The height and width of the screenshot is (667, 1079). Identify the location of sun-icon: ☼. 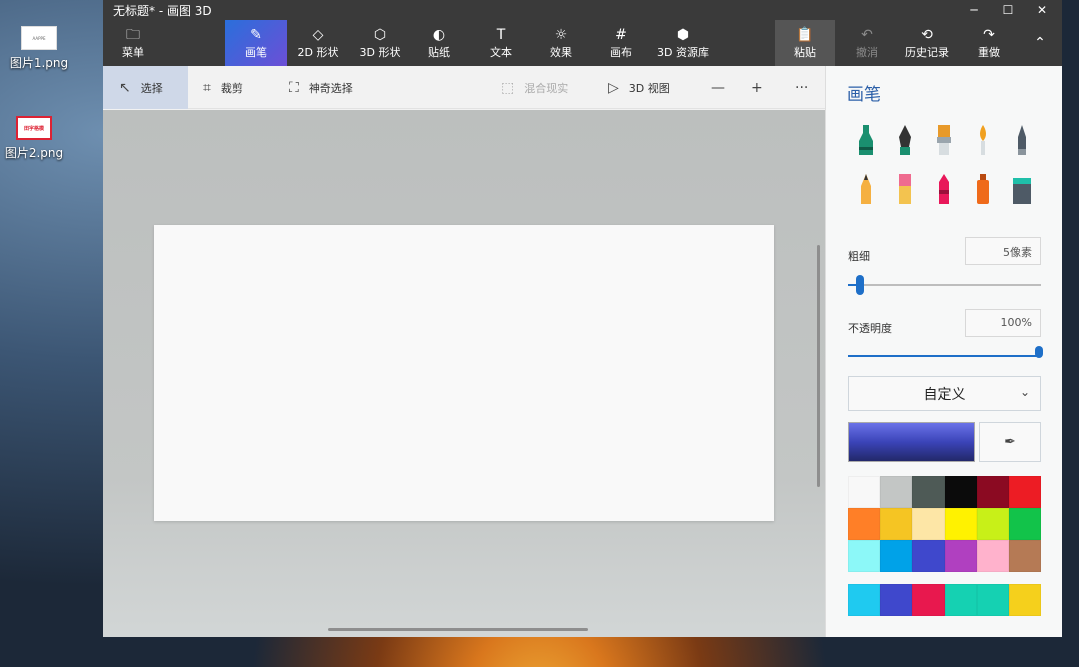
(561, 35).